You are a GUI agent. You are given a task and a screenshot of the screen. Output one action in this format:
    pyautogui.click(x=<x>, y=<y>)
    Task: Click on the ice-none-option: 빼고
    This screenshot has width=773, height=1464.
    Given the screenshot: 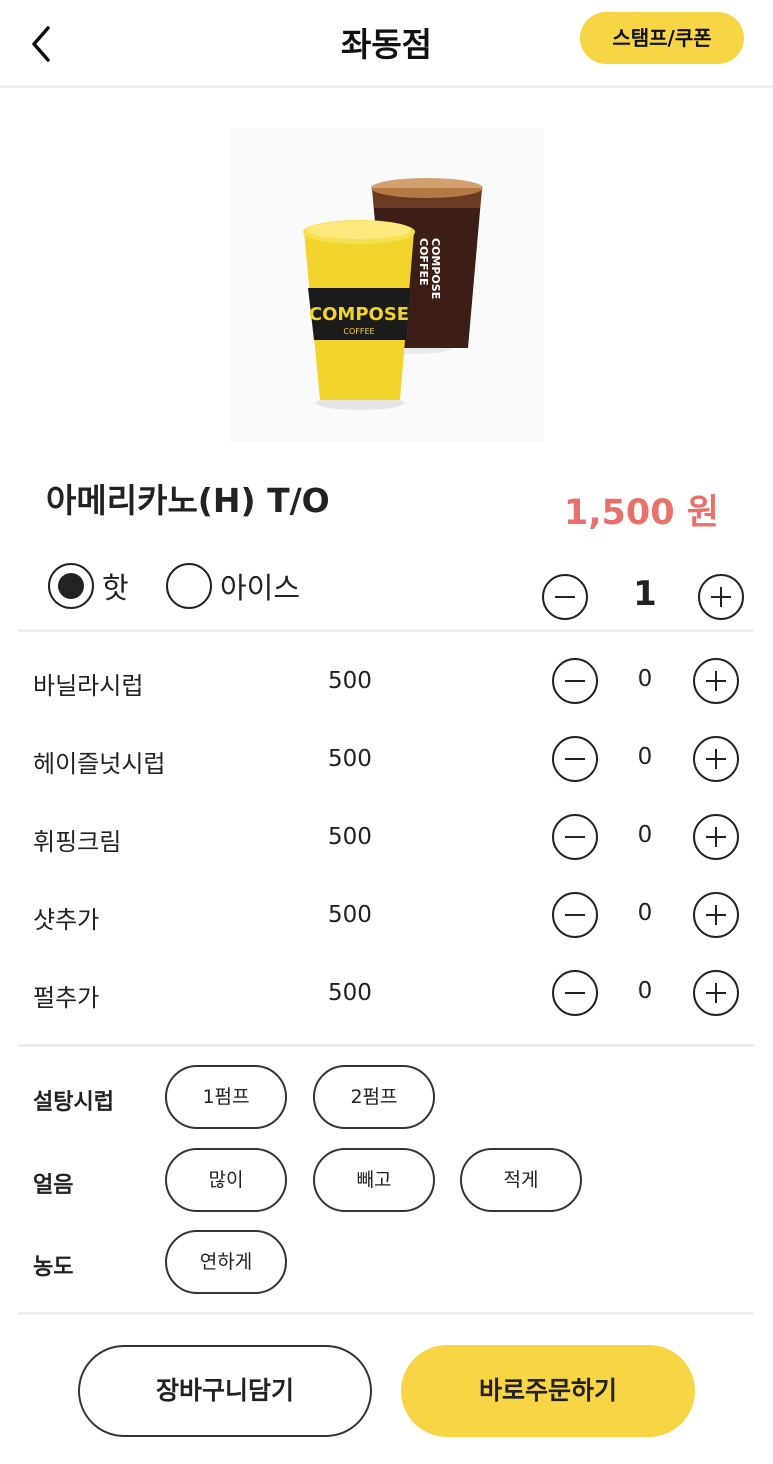 What is the action you would take?
    pyautogui.click(x=374, y=1180)
    